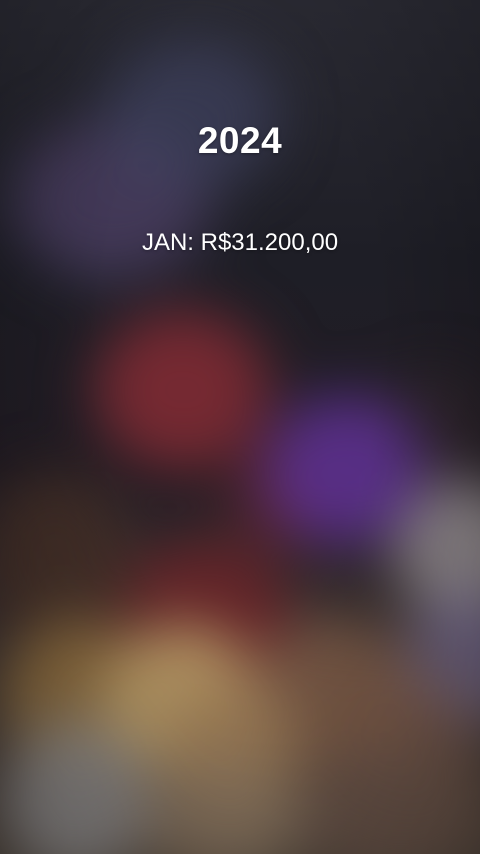 The image size is (480, 854). I want to click on year-title: 2024, so click(240, 140).